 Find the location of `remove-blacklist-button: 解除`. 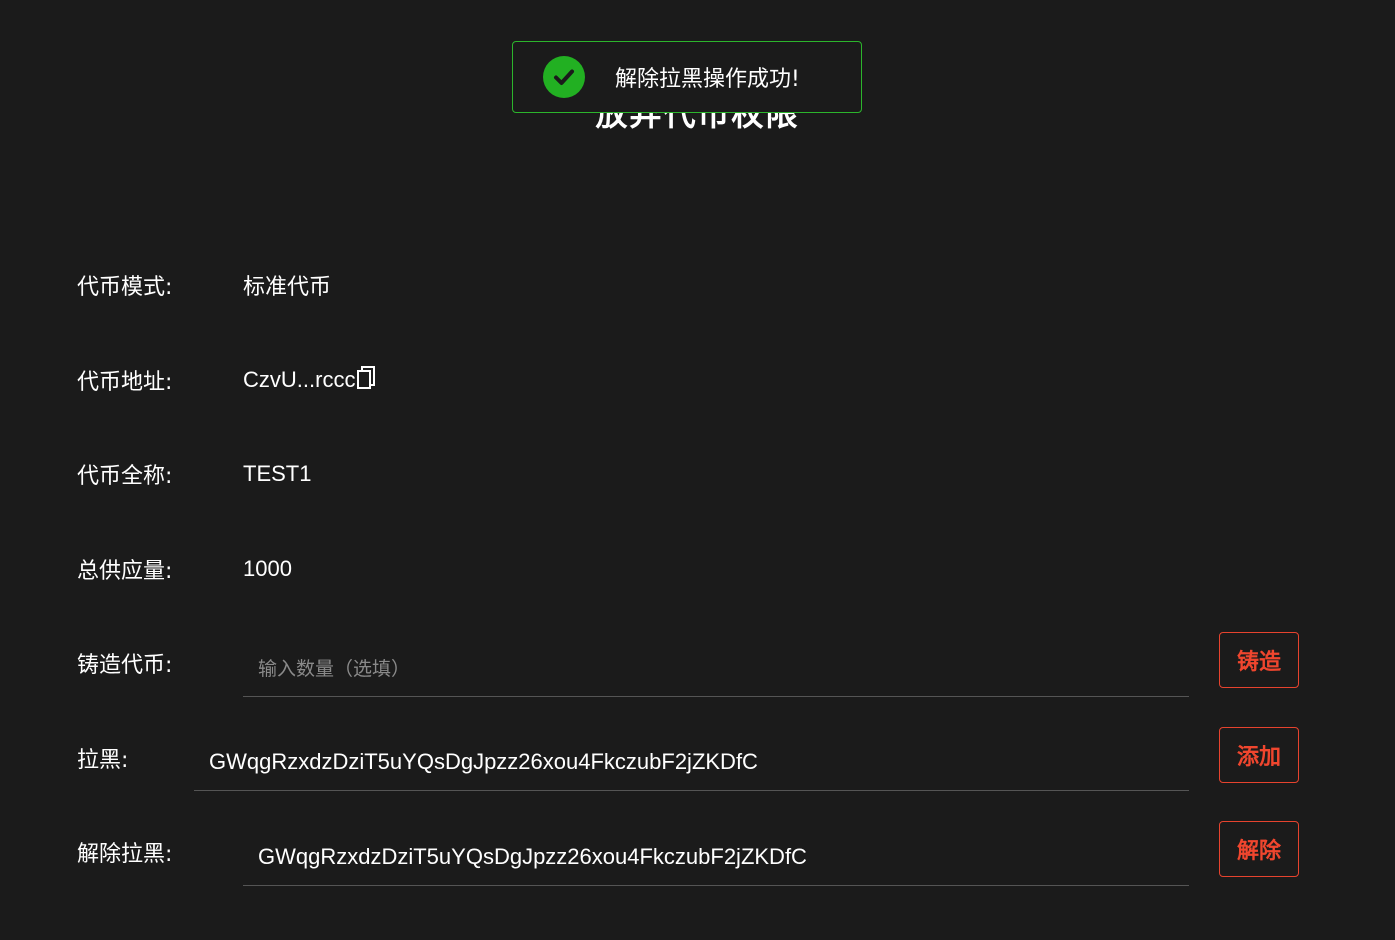

remove-blacklist-button: 解除 is located at coordinates (1259, 849).